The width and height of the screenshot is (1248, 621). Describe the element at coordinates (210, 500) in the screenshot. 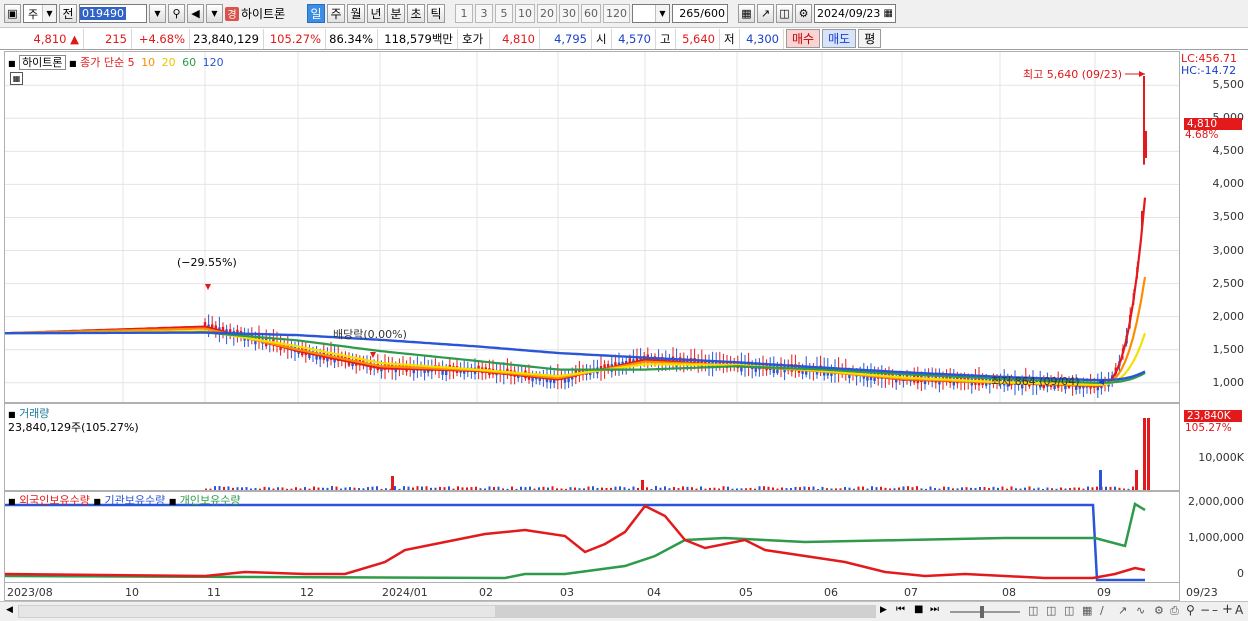

I see `legend-individual: 개인보유수량` at that location.